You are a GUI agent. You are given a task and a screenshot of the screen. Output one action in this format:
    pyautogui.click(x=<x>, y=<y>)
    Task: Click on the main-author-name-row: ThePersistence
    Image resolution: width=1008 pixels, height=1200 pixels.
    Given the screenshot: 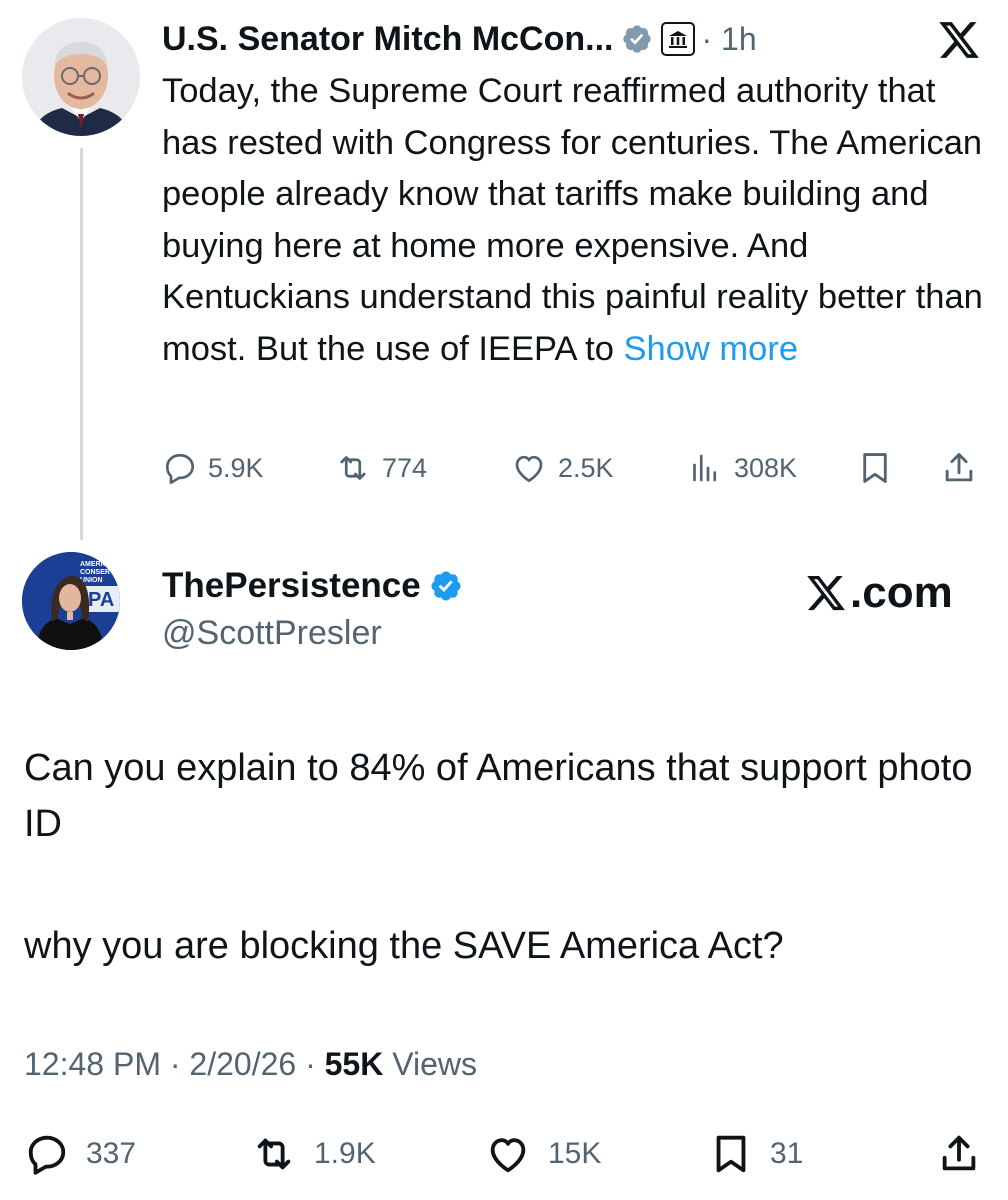 What is the action you would take?
    pyautogui.click(x=312, y=586)
    